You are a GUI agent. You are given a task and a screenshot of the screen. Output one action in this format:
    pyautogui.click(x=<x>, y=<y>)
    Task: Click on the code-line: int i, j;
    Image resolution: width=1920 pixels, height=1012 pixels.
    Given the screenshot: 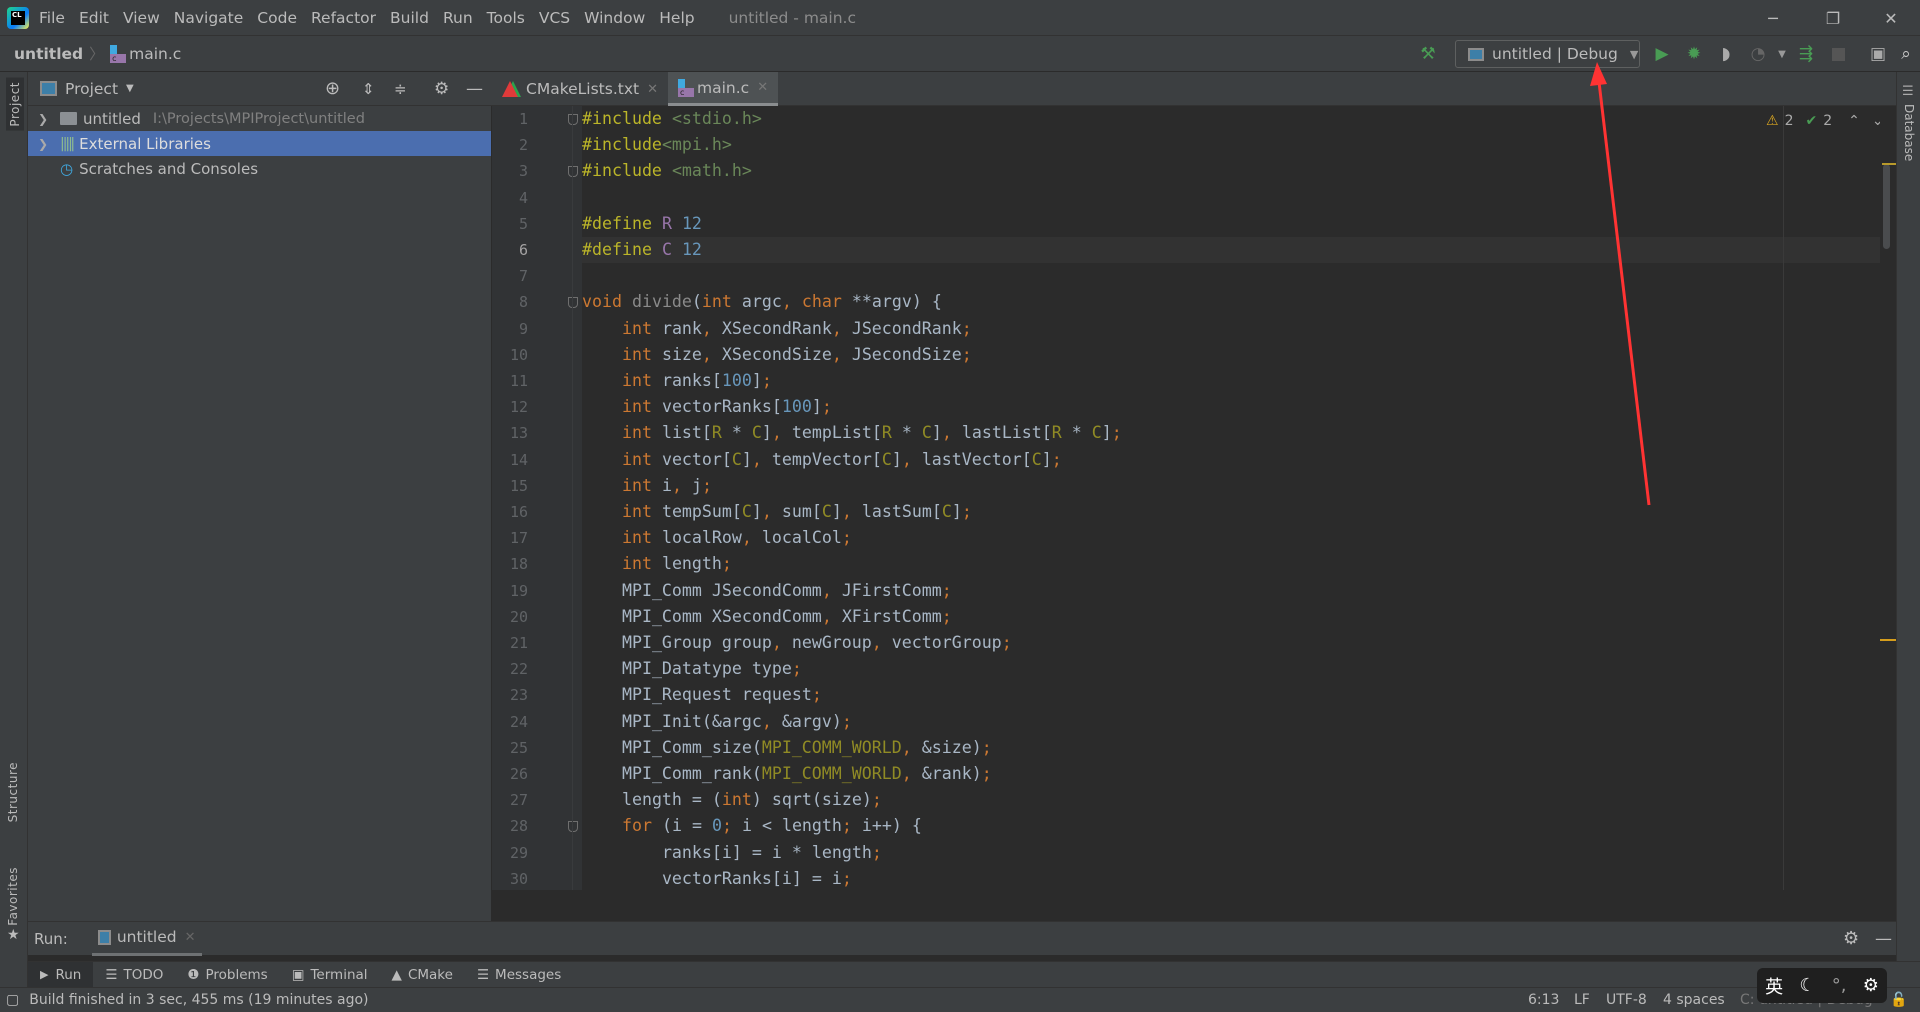 What is the action you would take?
    pyautogui.click(x=1231, y=486)
    